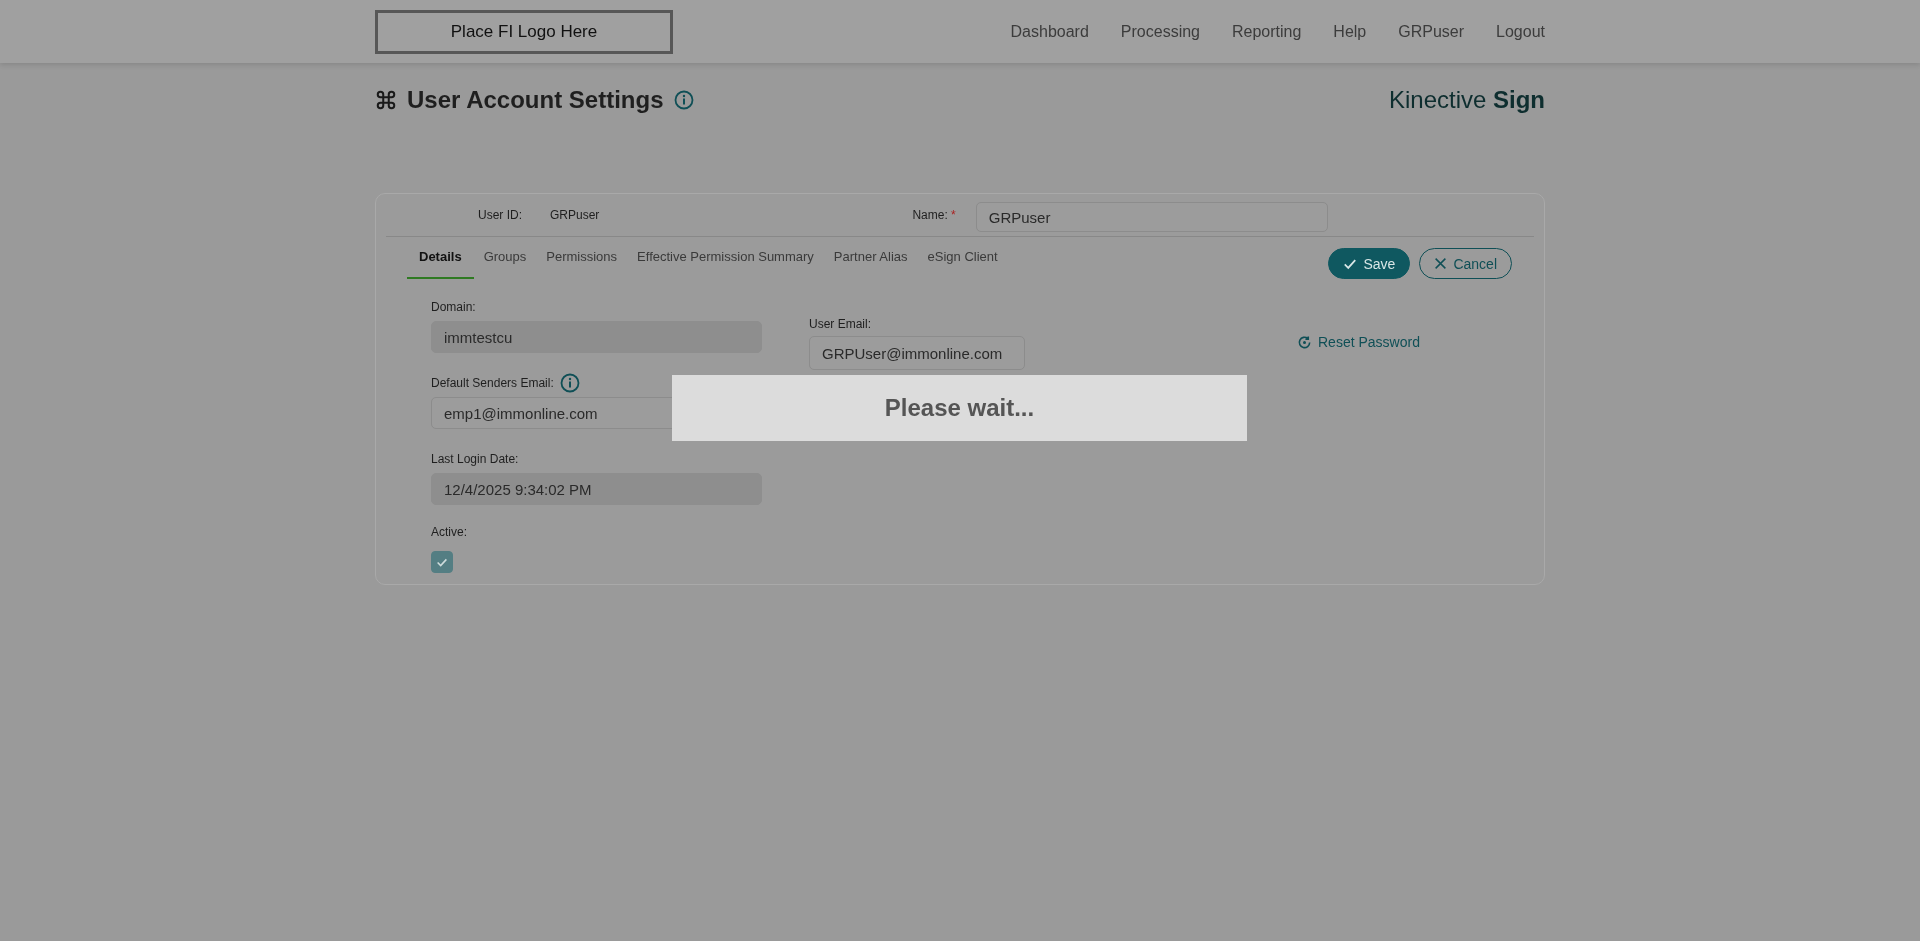  Describe the element at coordinates (1151, 217) in the screenshot. I see `name-input: GRPuser` at that location.